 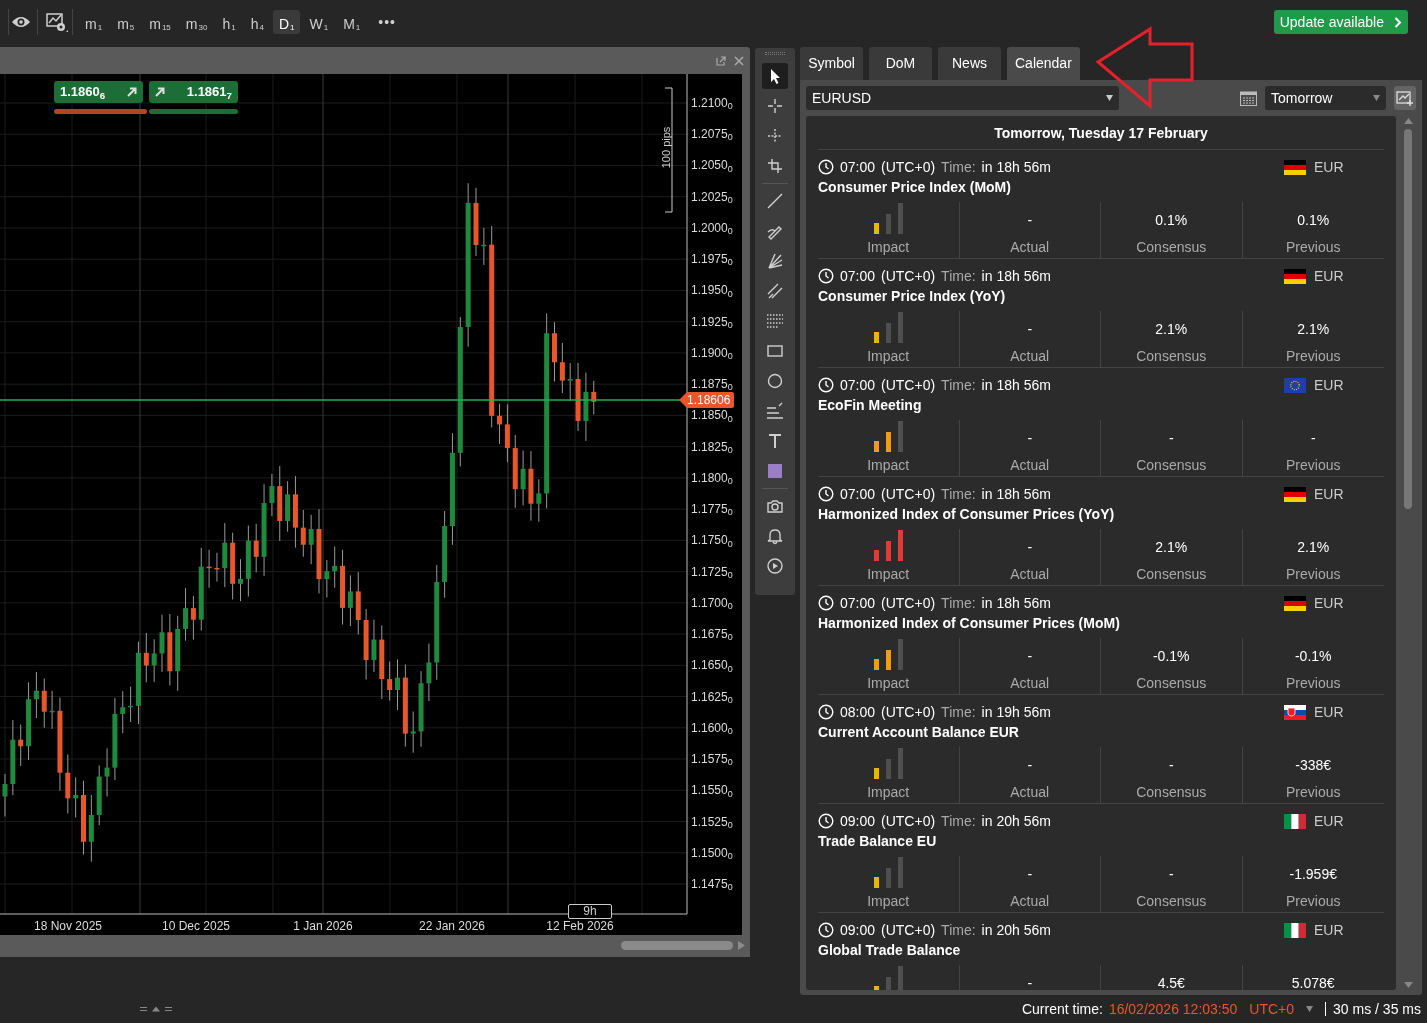 I want to click on timeframe-button: W1, so click(x=319, y=22).